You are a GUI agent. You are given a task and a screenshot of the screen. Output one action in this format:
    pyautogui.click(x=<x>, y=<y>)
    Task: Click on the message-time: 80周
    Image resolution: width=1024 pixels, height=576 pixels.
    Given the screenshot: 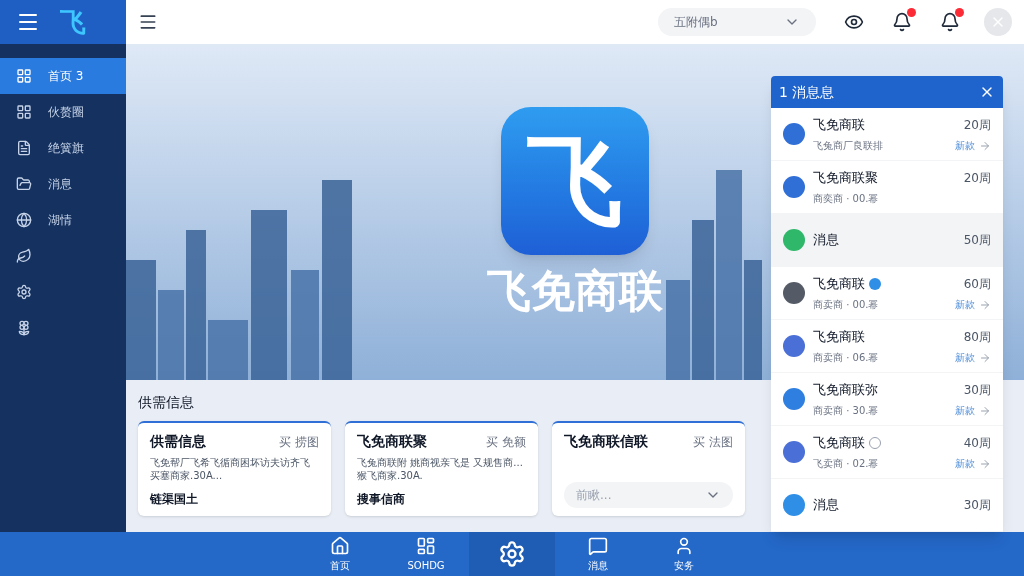 What is the action you would take?
    pyautogui.click(x=977, y=337)
    